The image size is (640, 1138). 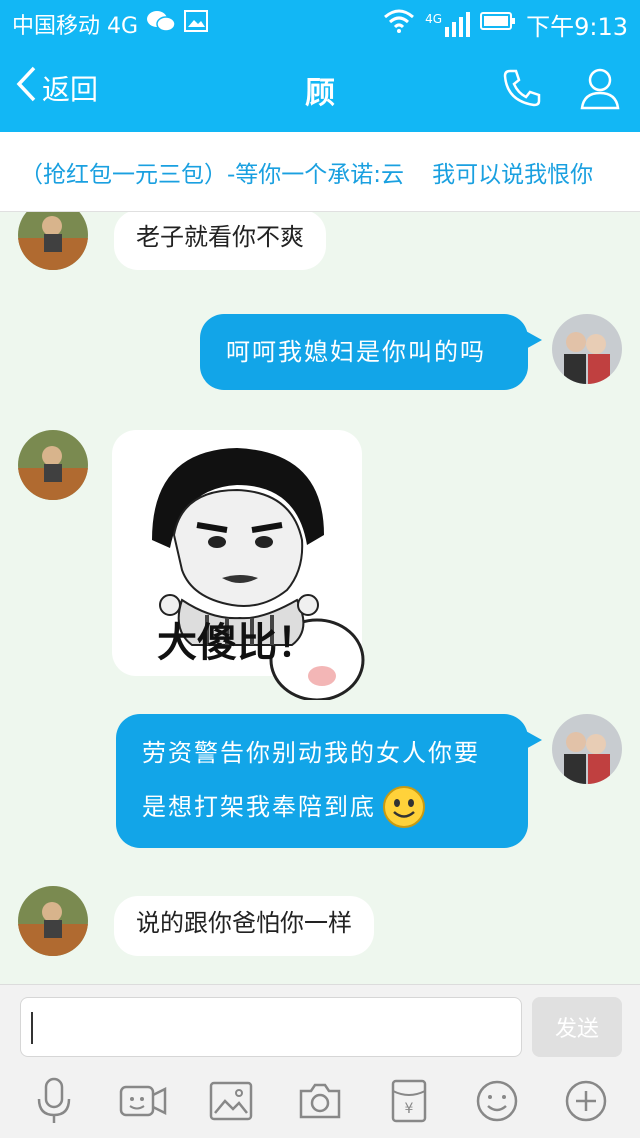 What do you see at coordinates (238, 565) in the screenshot?
I see `sticker-message: 大傻比！` at bounding box center [238, 565].